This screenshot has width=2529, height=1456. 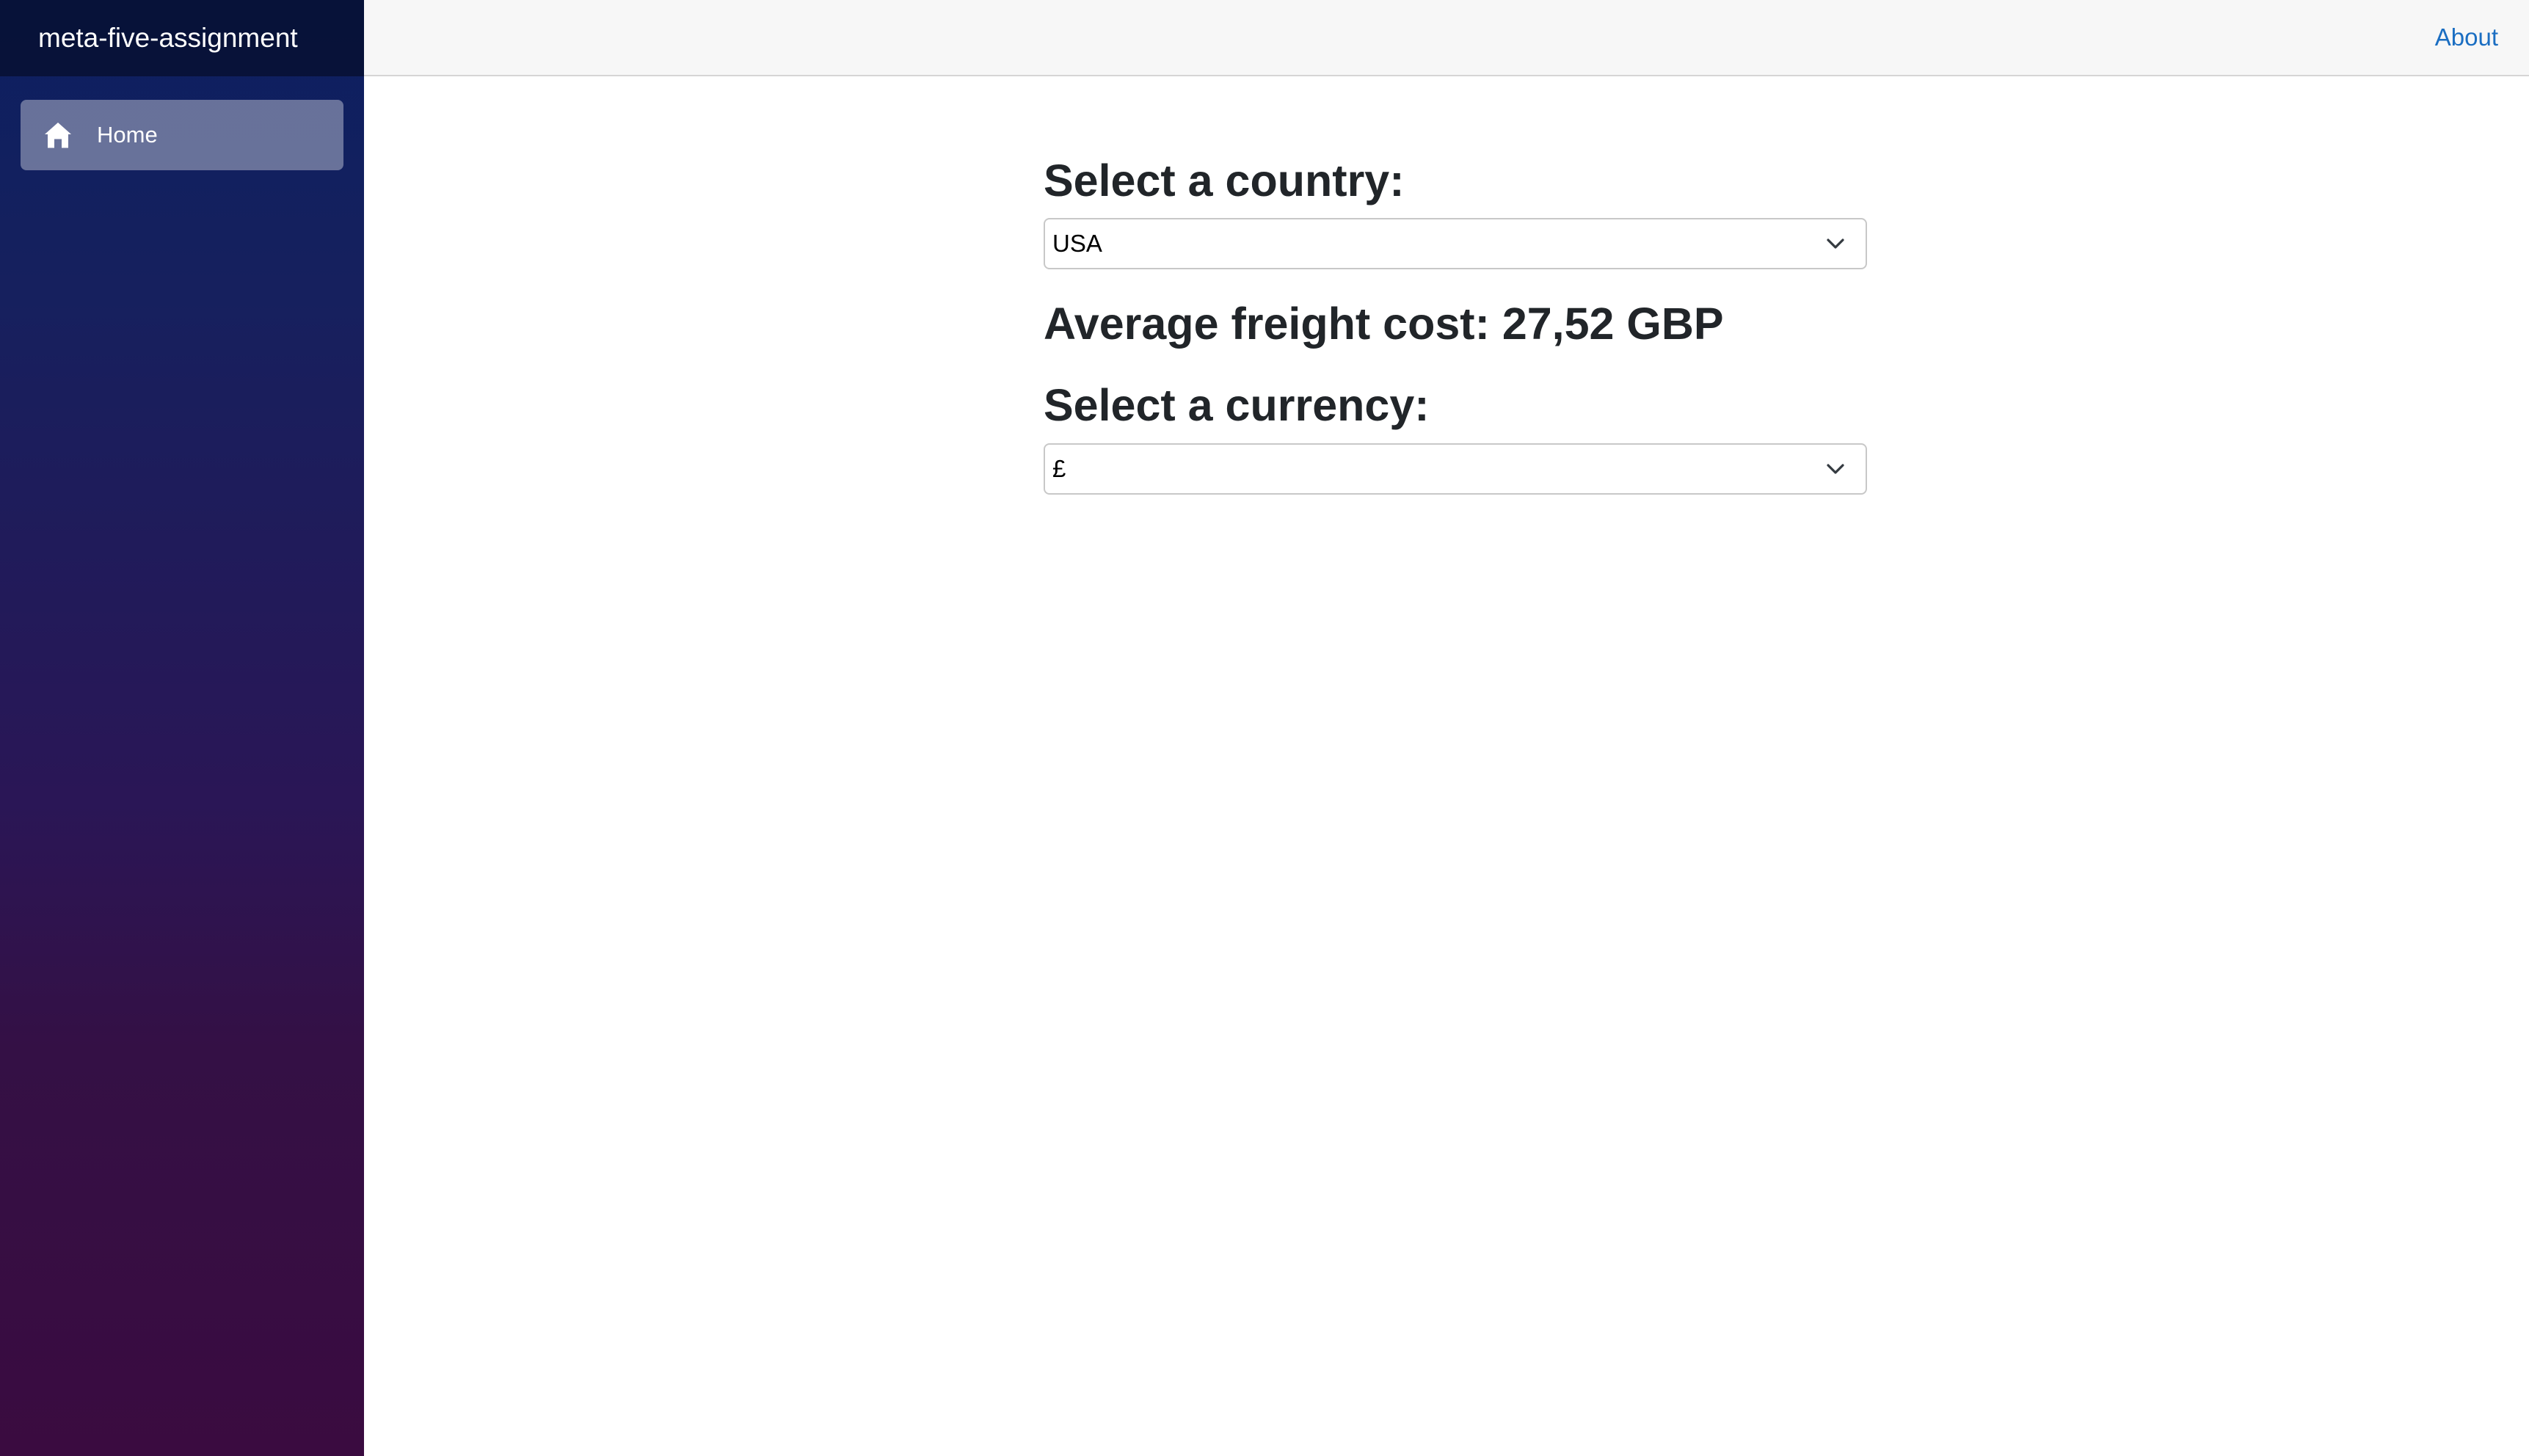 I want to click on currency-select: £, so click(x=1455, y=469).